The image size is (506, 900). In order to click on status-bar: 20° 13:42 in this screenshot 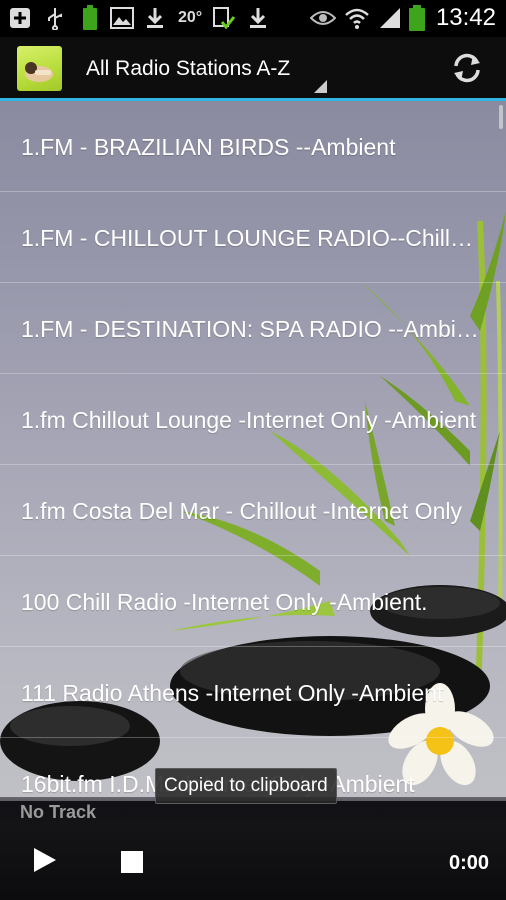, I will do `click(253, 18)`.